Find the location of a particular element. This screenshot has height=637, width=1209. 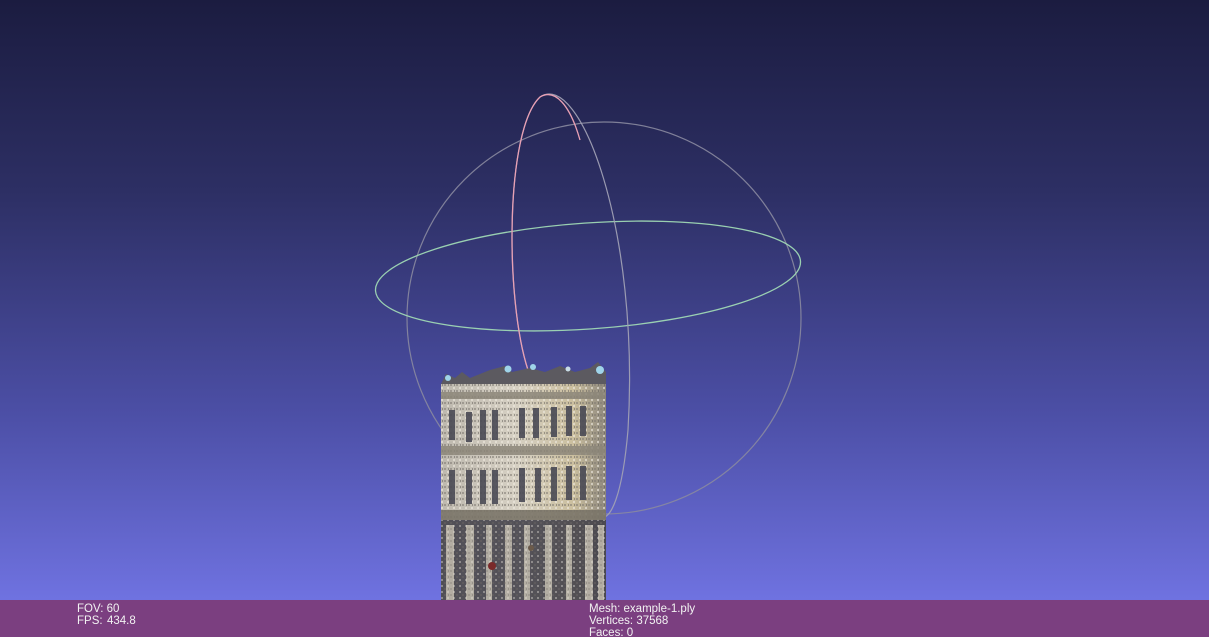

fov-label: FOV: is located at coordinates (90, 609).